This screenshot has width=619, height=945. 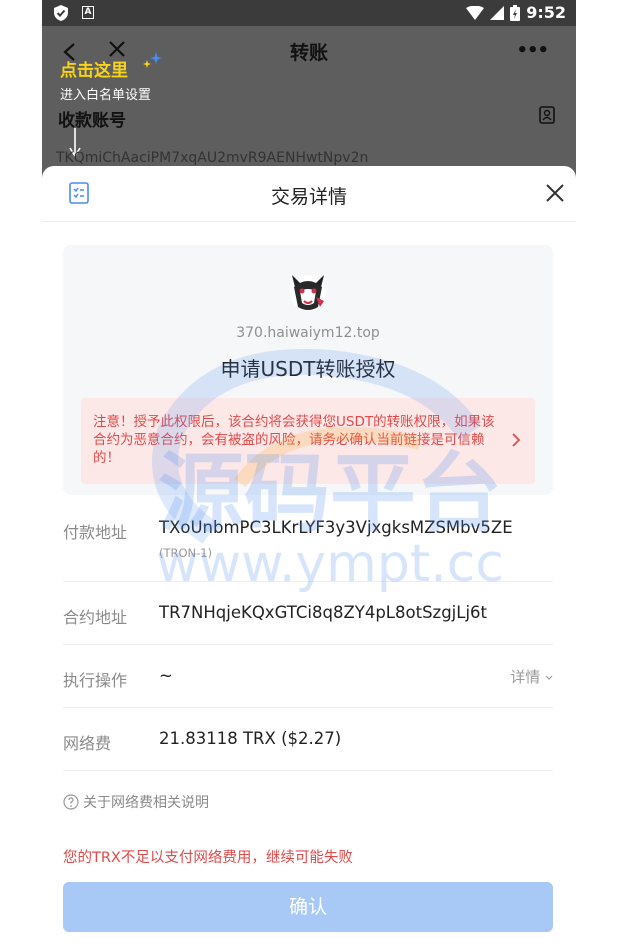 What do you see at coordinates (525, 677) in the screenshot?
I see `action-details-label: 详情` at bounding box center [525, 677].